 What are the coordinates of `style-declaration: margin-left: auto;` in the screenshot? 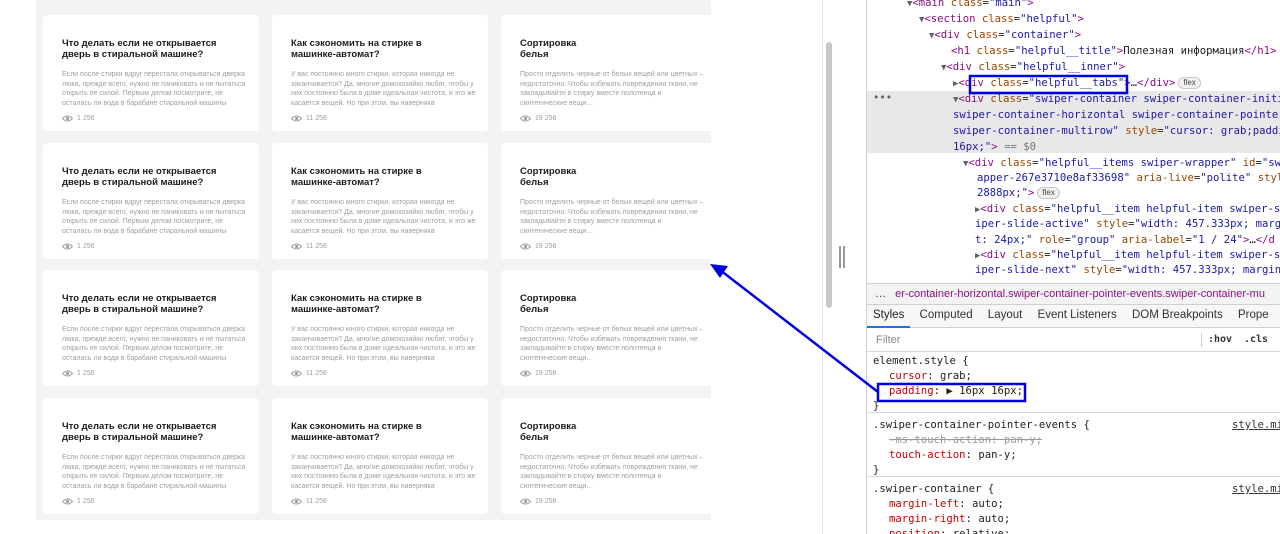 It's located at (946, 505).